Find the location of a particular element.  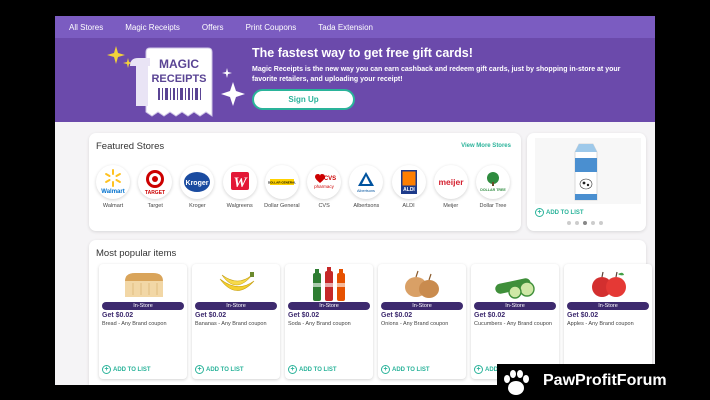

item-description: Bread - Any Brand coupon is located at coordinates (134, 324).